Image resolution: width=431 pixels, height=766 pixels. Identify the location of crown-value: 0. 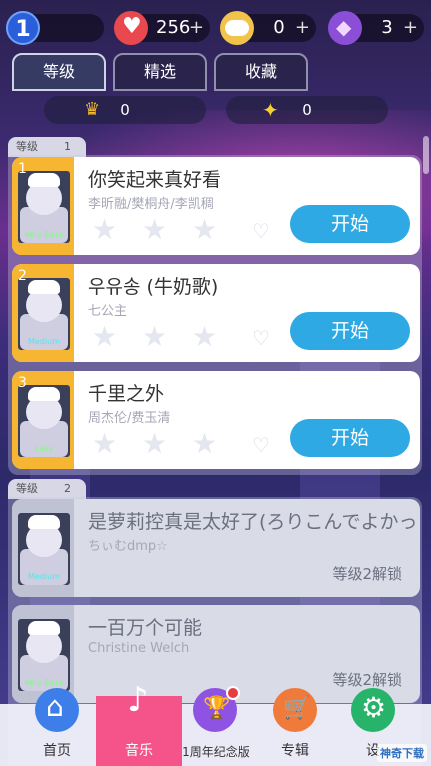
(125, 110).